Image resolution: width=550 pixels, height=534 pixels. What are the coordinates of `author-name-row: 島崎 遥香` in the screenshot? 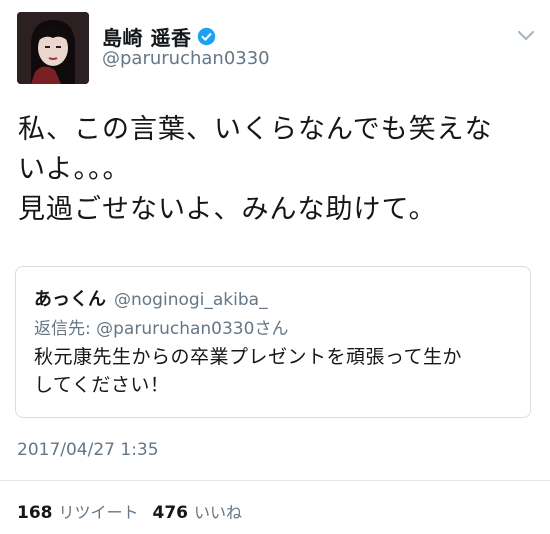 It's located at (159, 36).